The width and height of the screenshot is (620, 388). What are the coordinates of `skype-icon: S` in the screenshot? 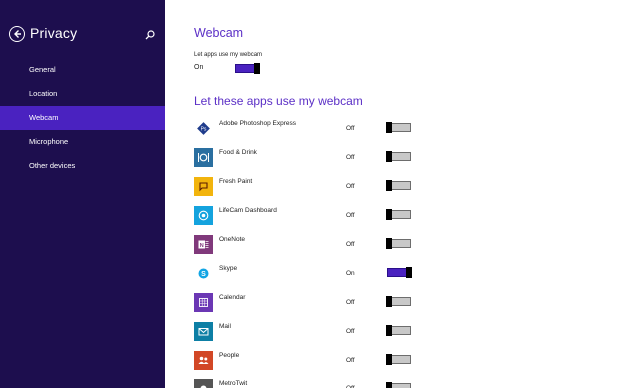 It's located at (203, 273).